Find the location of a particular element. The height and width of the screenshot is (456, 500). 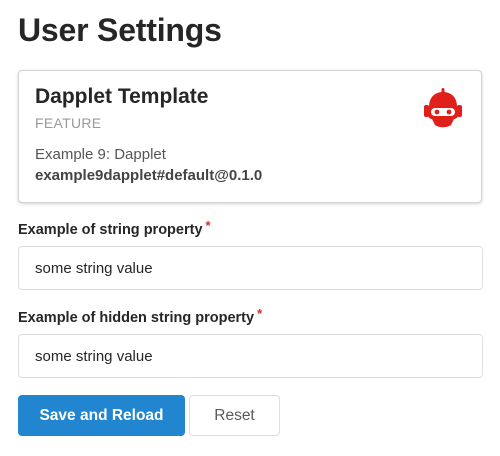

string-property-label: Example of string property * is located at coordinates (114, 228).